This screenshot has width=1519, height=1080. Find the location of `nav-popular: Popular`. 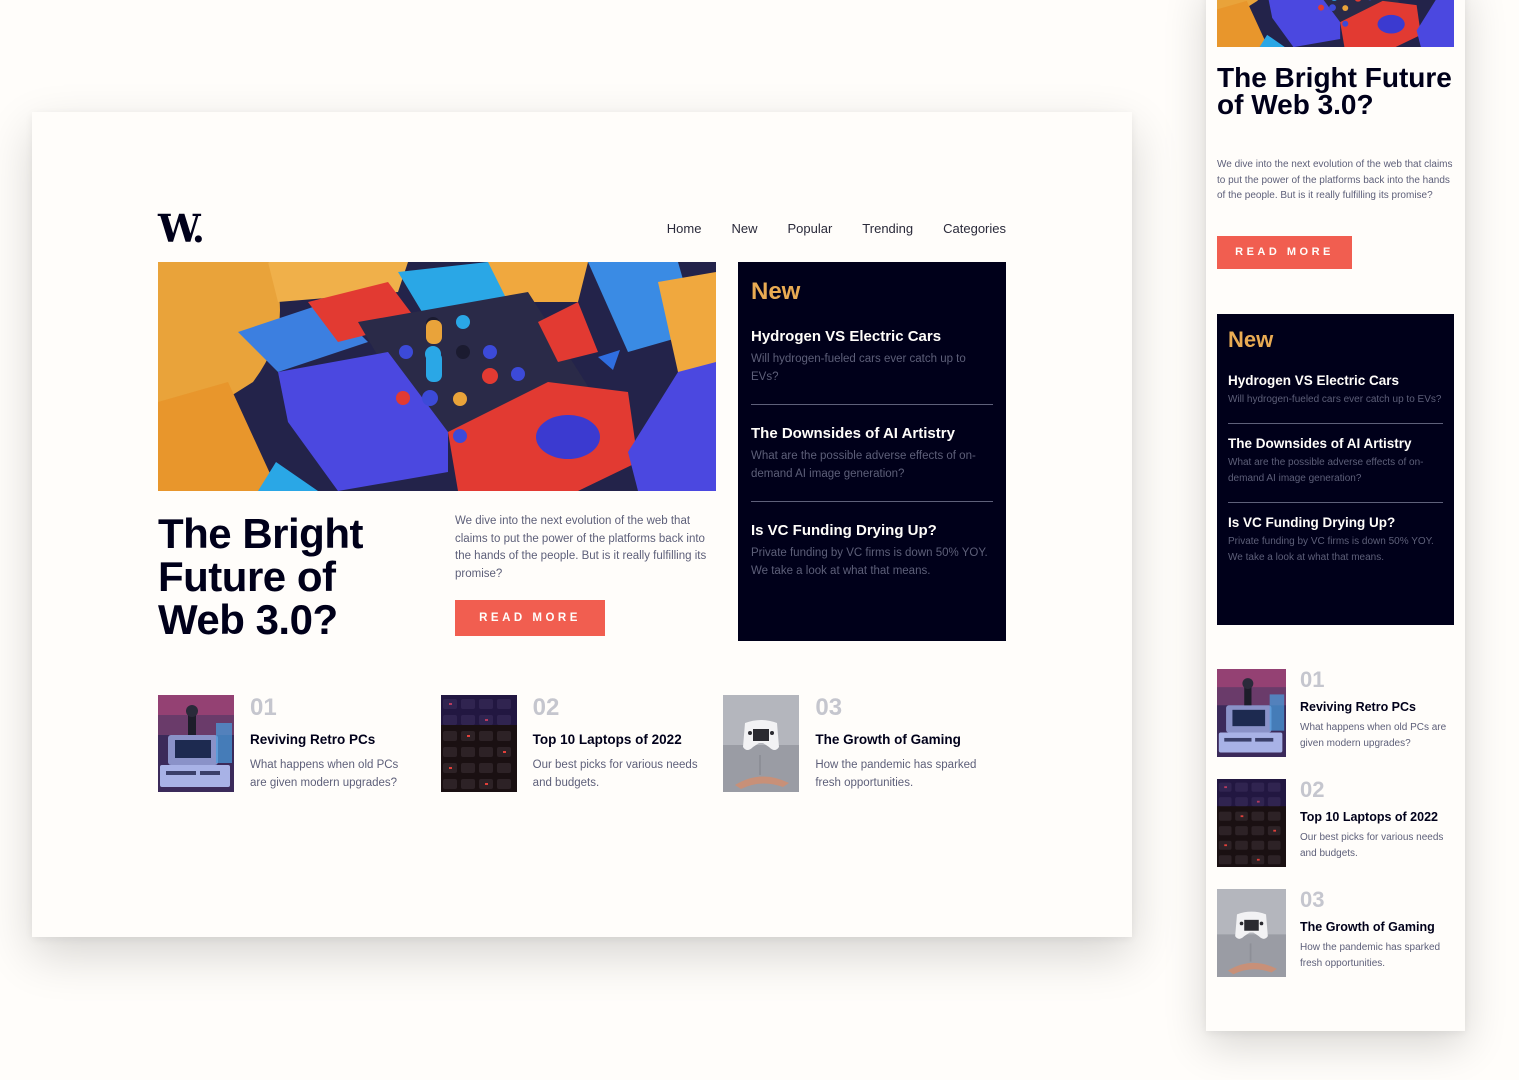

nav-popular: Popular is located at coordinates (809, 228).